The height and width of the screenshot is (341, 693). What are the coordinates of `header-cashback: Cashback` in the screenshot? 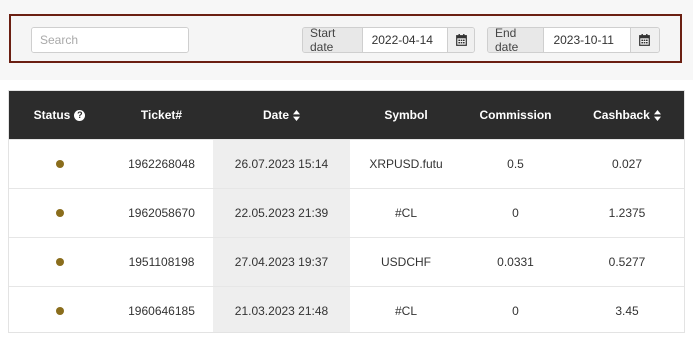 It's located at (626, 115).